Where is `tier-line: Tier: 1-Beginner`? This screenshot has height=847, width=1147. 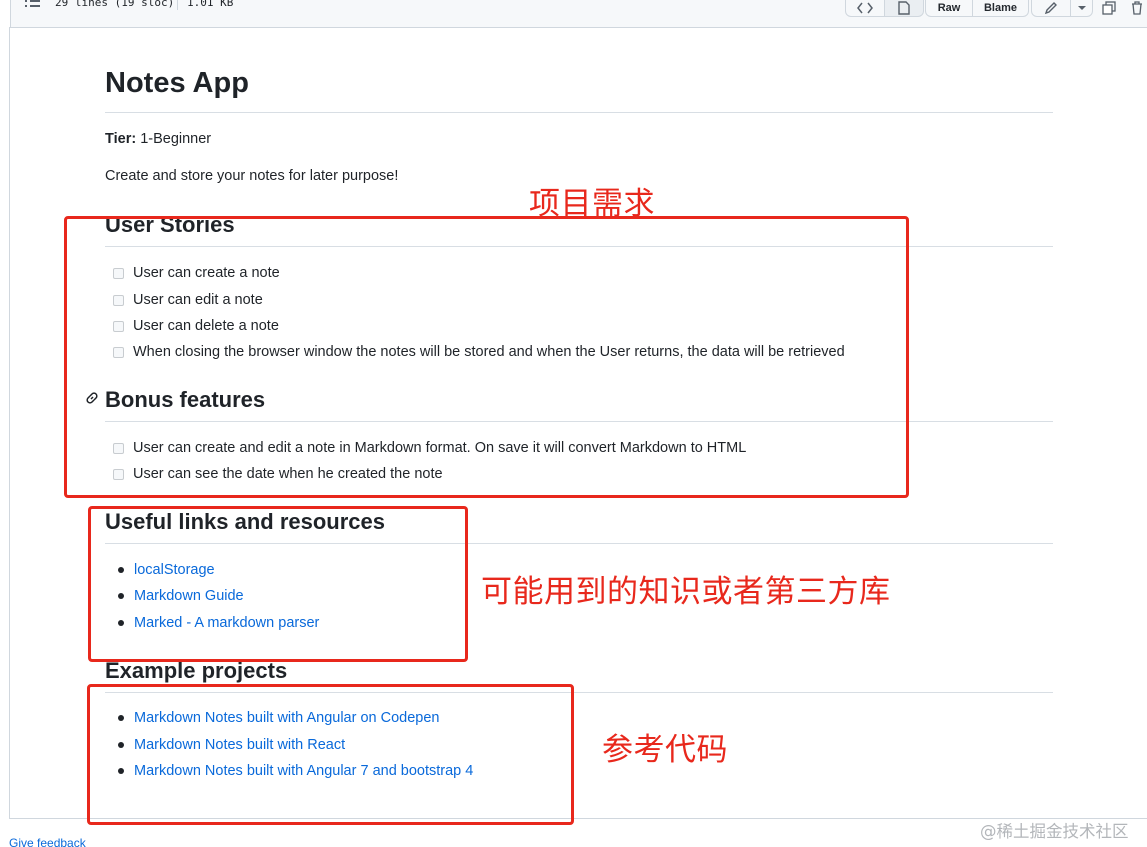
tier-line: Tier: 1-Beginner is located at coordinates (158, 139).